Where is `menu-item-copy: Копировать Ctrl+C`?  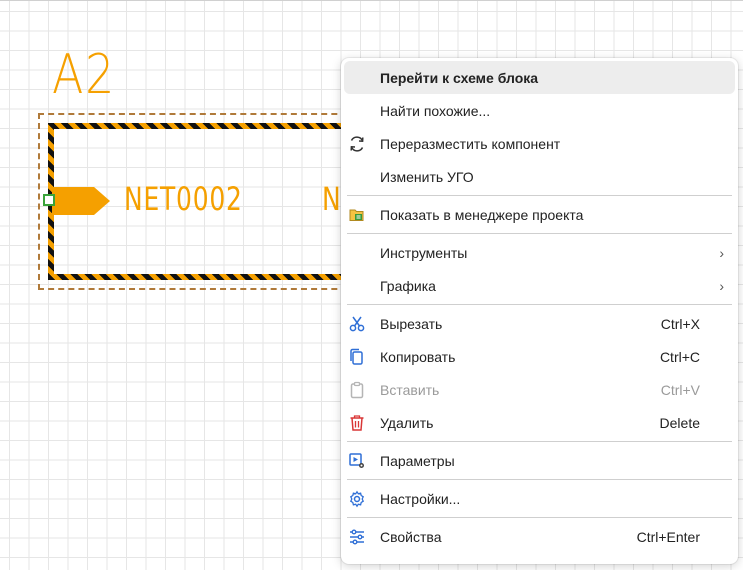 menu-item-copy: Копировать Ctrl+C is located at coordinates (539, 356).